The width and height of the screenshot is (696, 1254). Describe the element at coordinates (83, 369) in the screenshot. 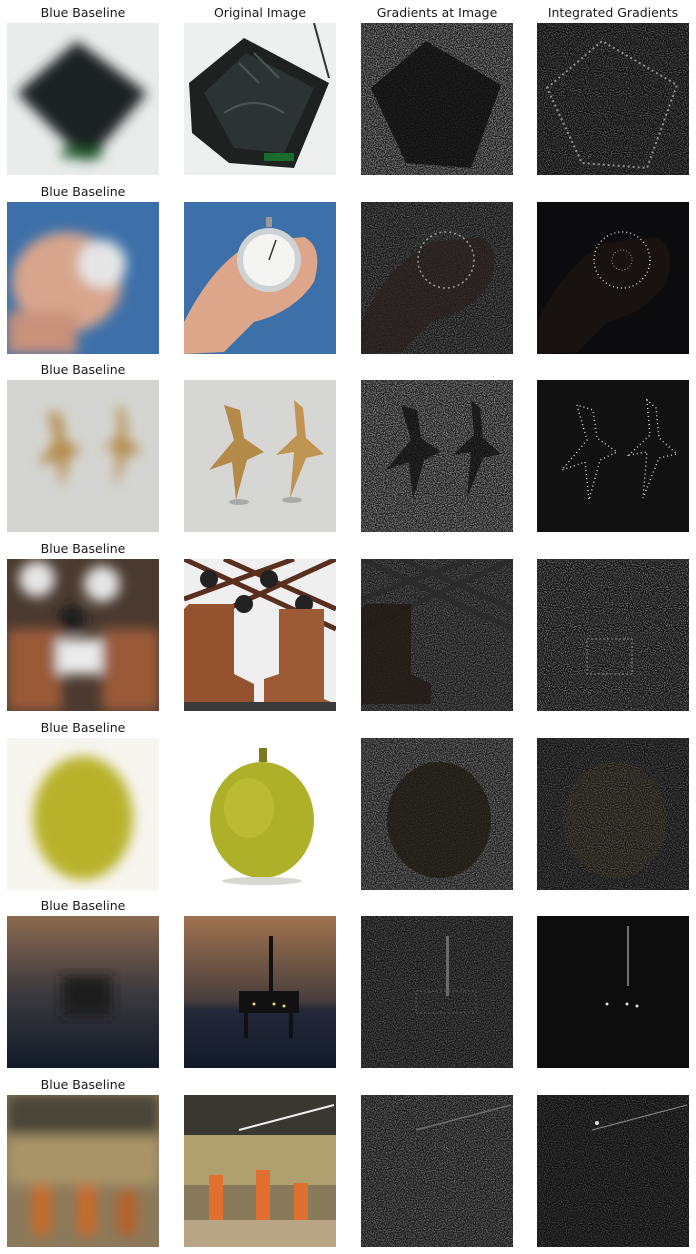

I see `row-3-baseline-title: Blue Baseline` at that location.